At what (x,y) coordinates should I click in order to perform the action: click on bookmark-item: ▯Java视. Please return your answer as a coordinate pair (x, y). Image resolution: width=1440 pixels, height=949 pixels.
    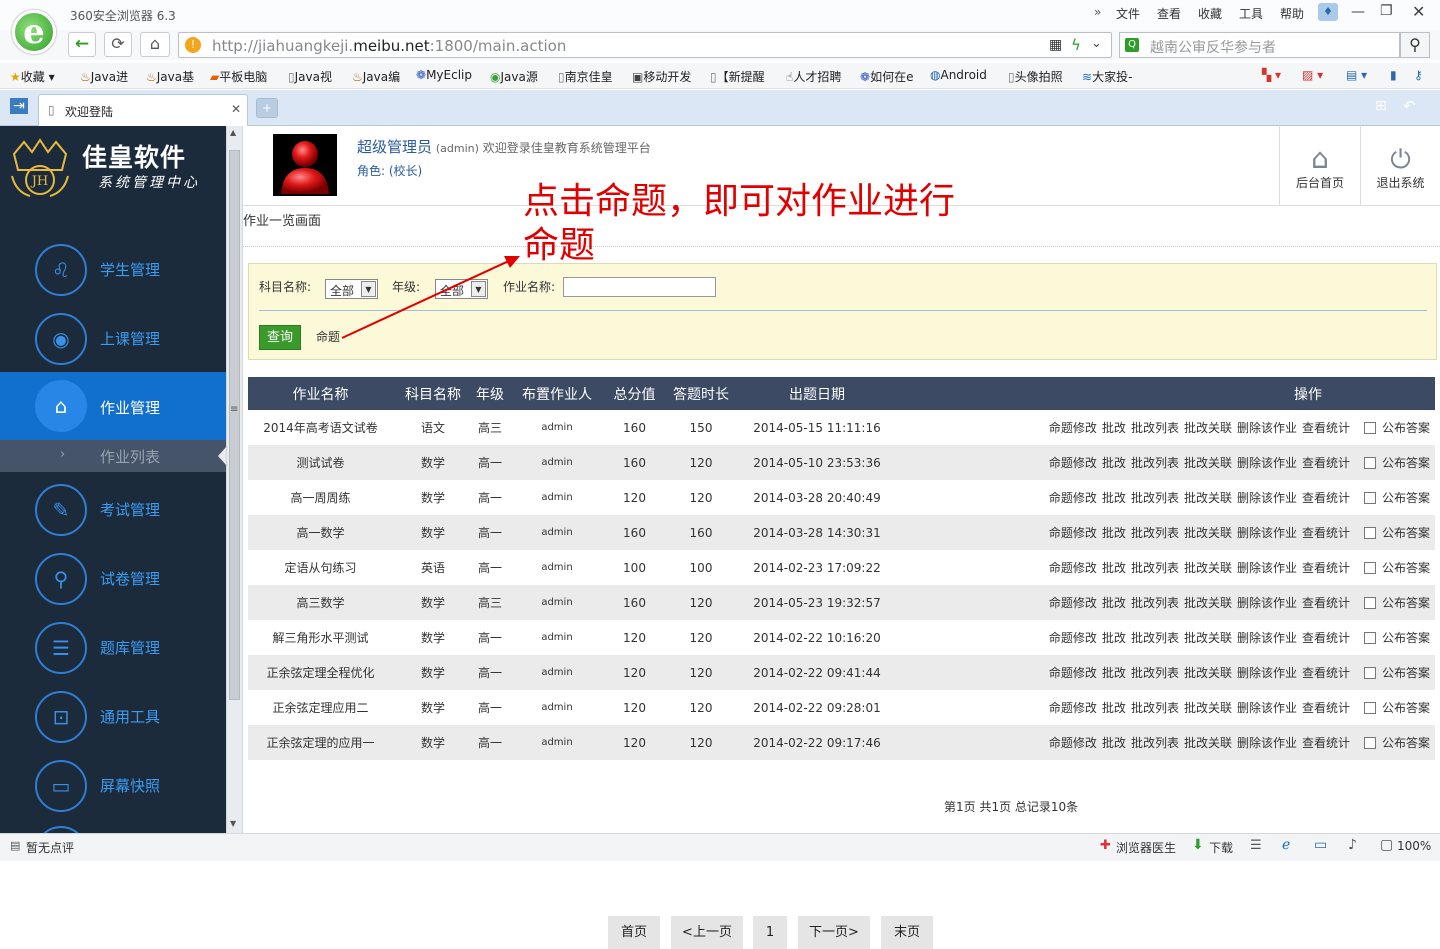
    Looking at the image, I should click on (310, 76).